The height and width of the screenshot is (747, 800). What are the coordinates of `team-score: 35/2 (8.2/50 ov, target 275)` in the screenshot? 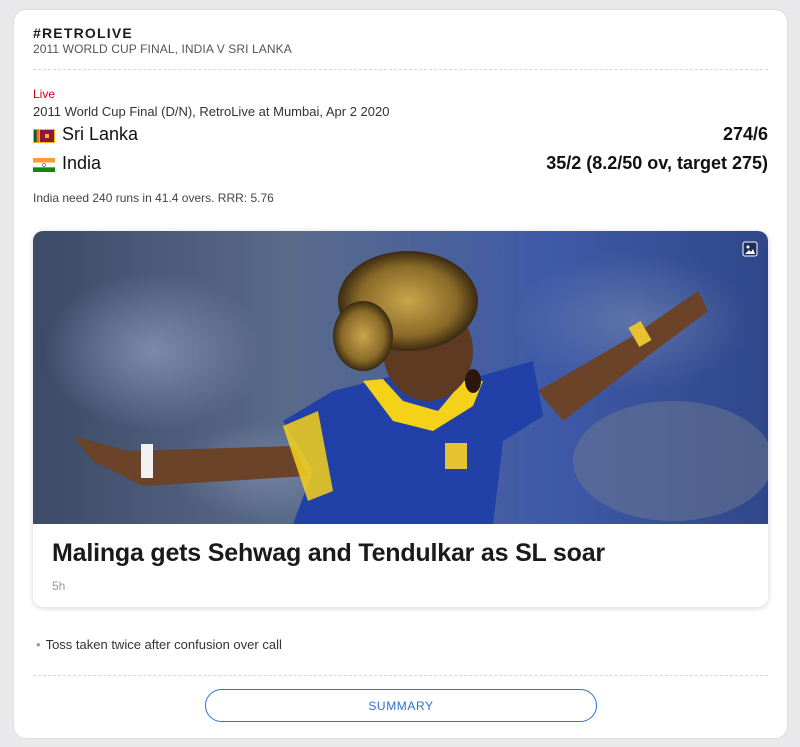 It's located at (657, 163).